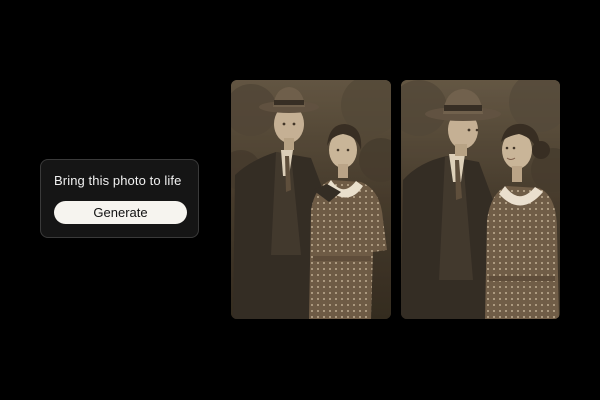  I want to click on generate-button: Generate, so click(120, 212).